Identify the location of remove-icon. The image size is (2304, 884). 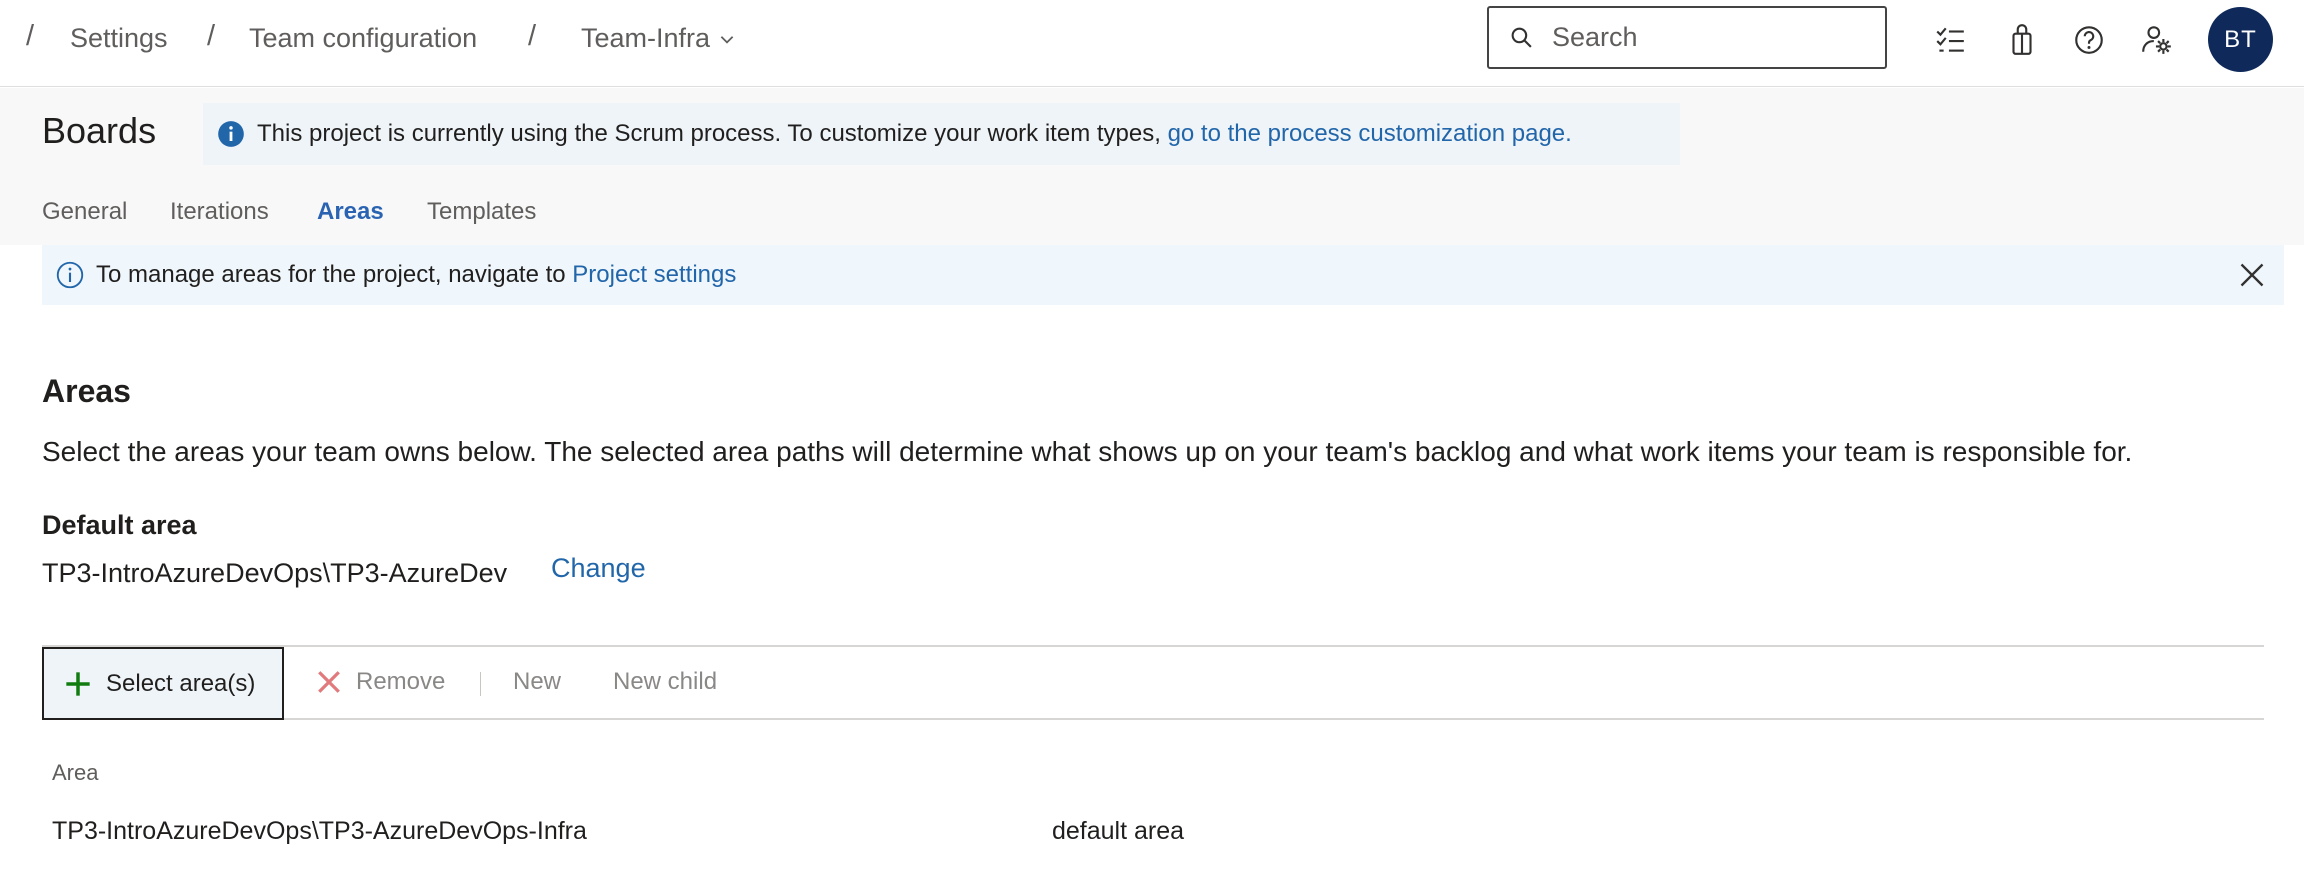
(329, 682).